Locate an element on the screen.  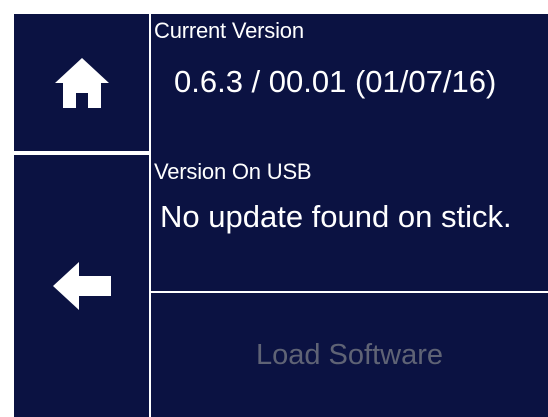
home-button is located at coordinates (81, 82).